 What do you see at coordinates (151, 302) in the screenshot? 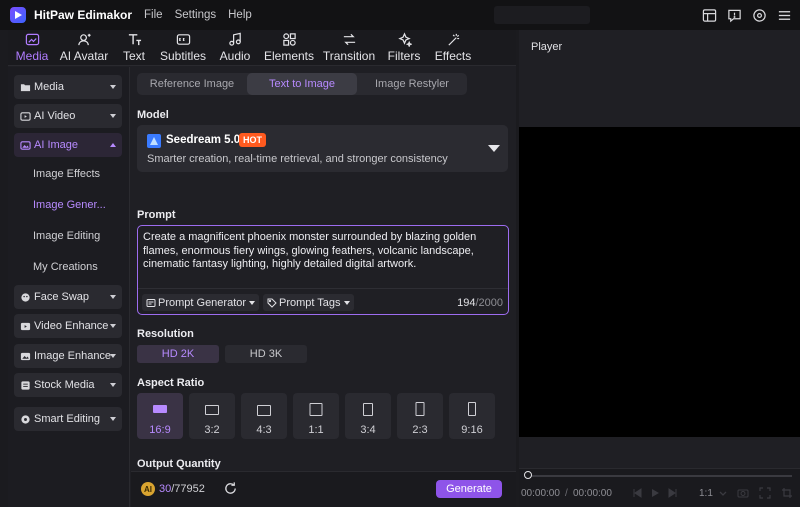
I see `prompt-generator-icon` at bounding box center [151, 302].